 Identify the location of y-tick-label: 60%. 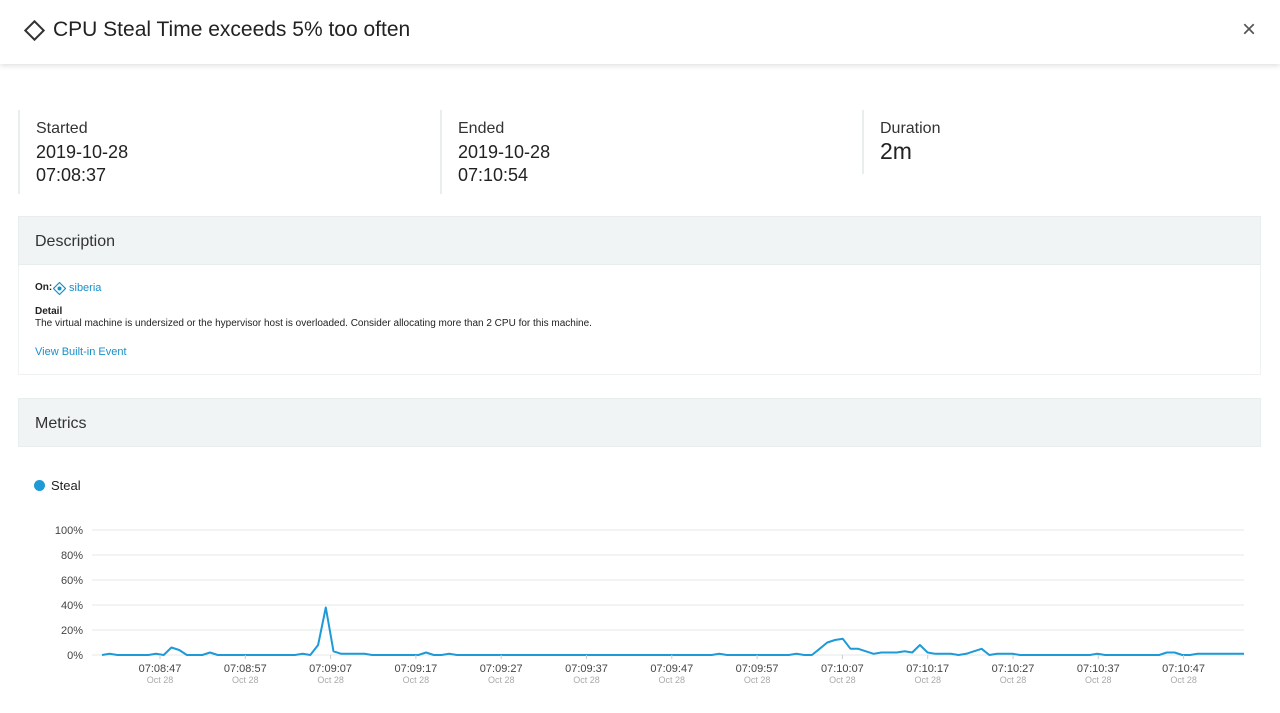
(72, 581).